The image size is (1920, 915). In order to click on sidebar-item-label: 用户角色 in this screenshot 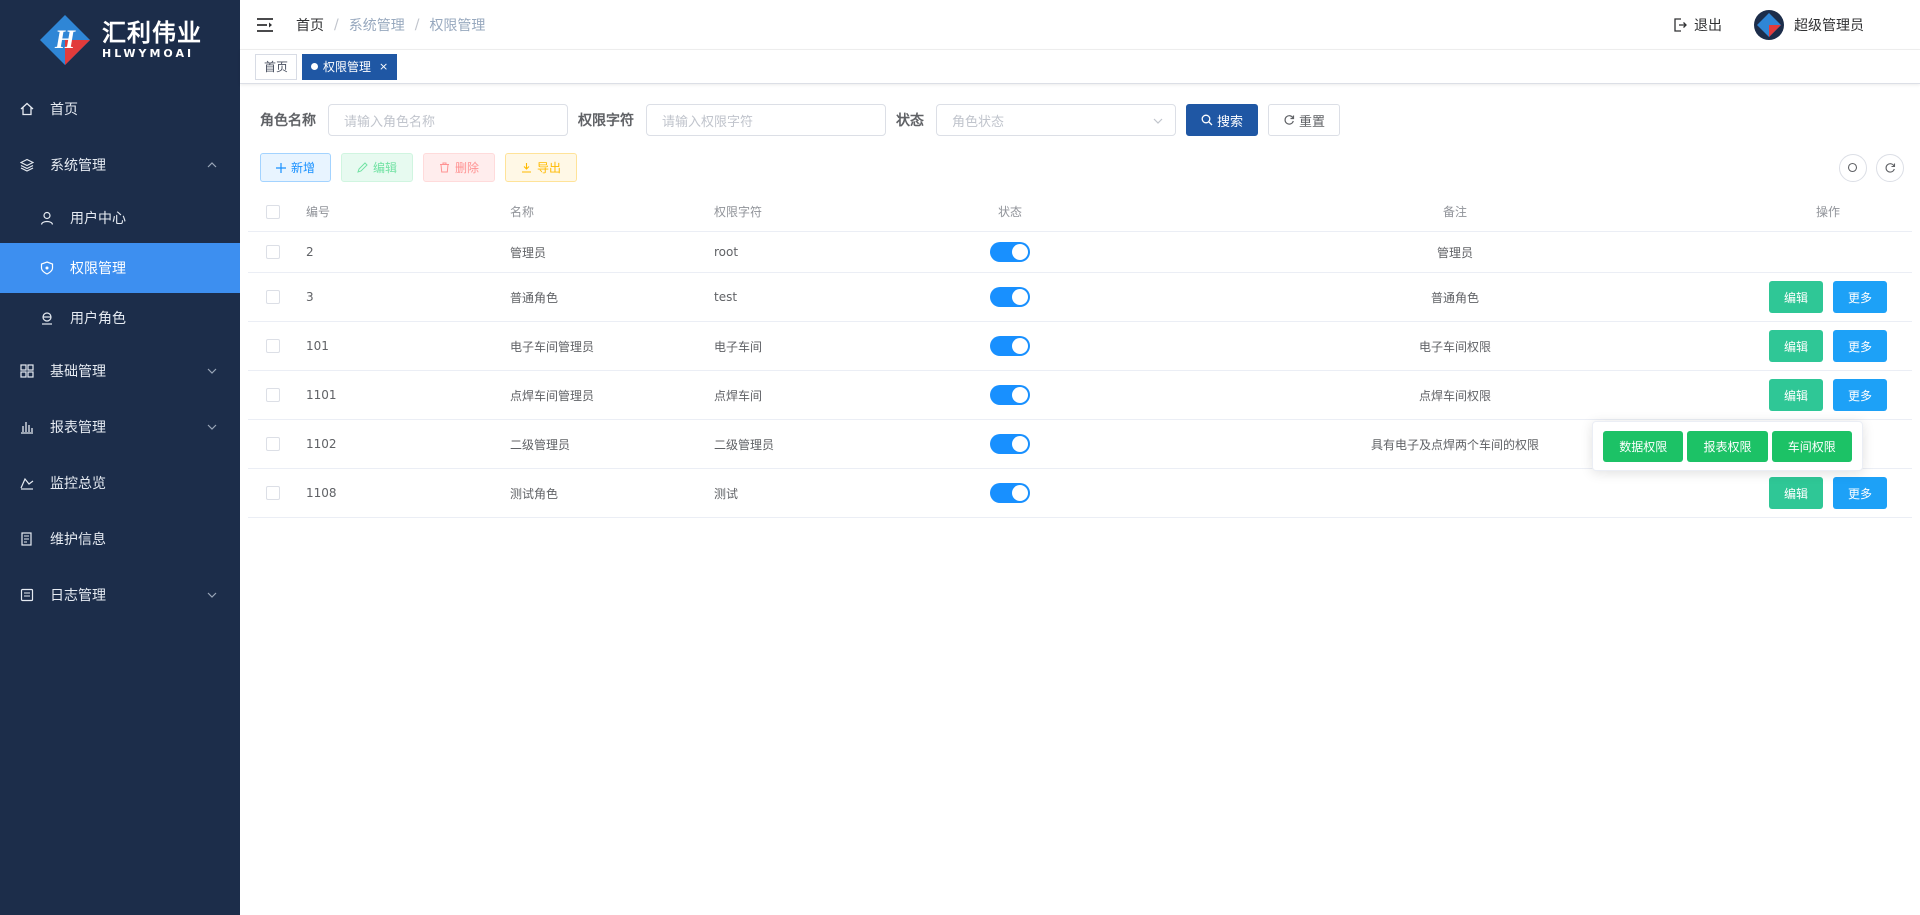, I will do `click(98, 319)`.